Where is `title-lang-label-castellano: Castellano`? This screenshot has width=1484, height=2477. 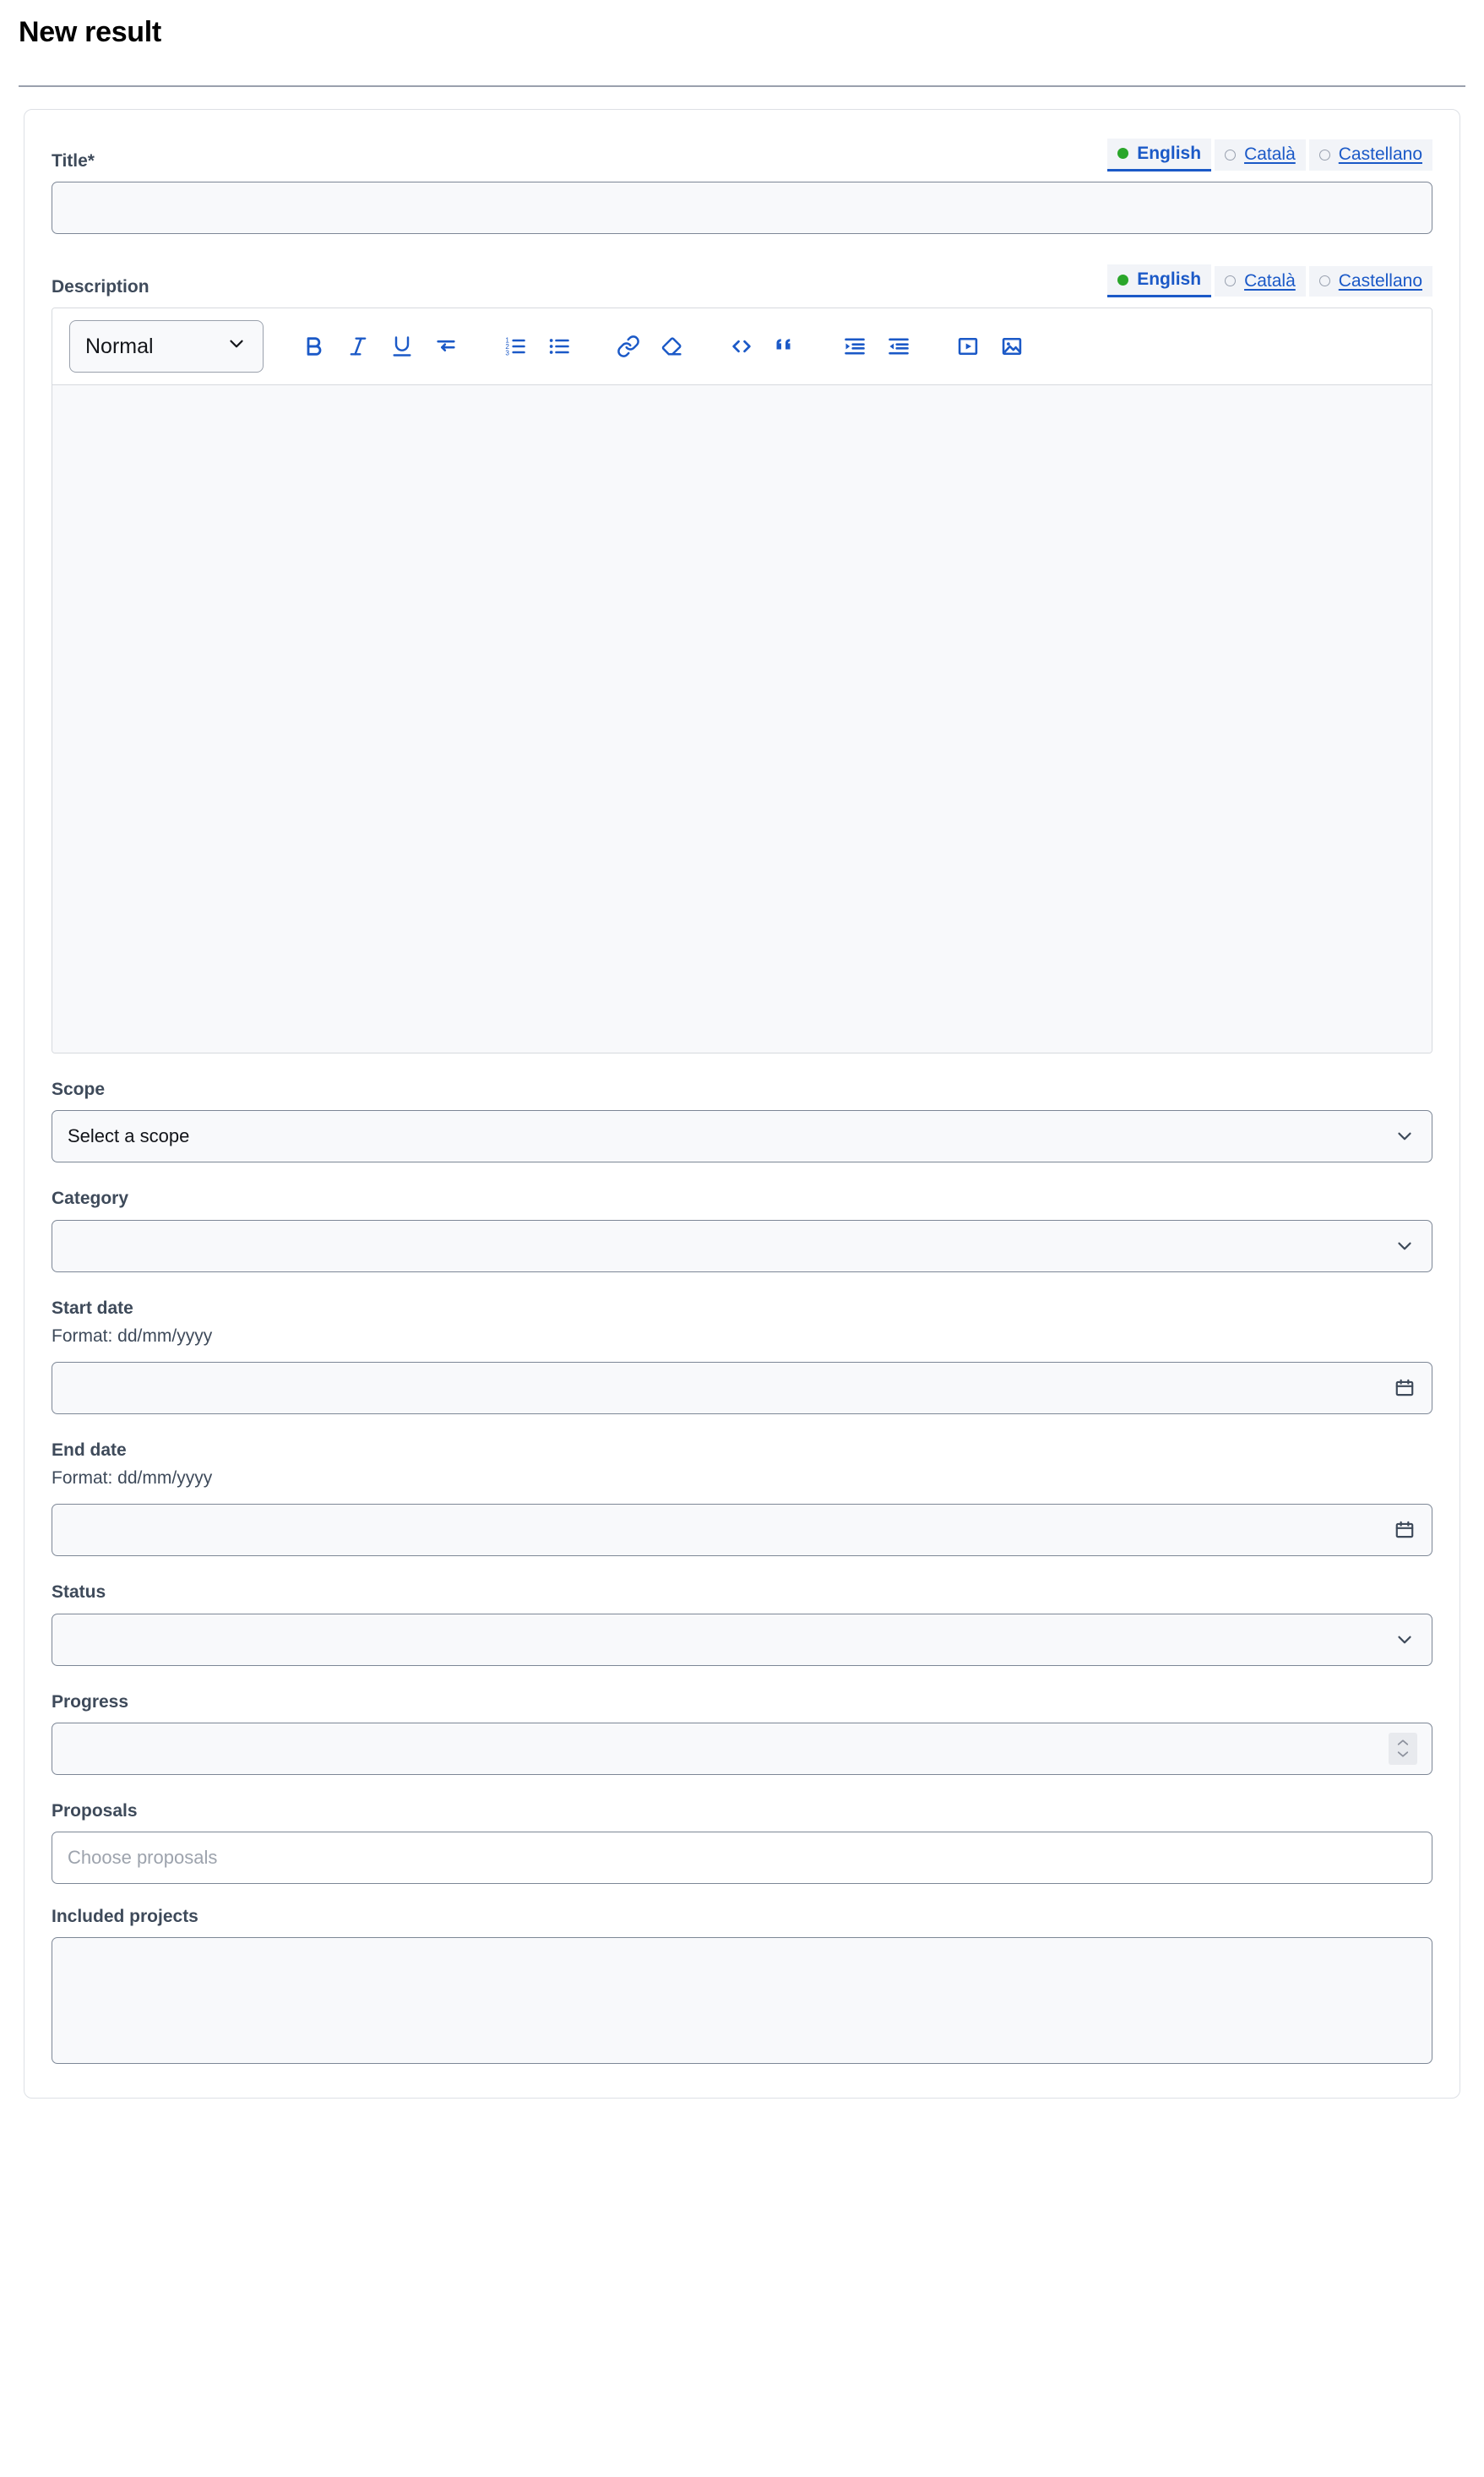 title-lang-label-castellano: Castellano is located at coordinates (1380, 154).